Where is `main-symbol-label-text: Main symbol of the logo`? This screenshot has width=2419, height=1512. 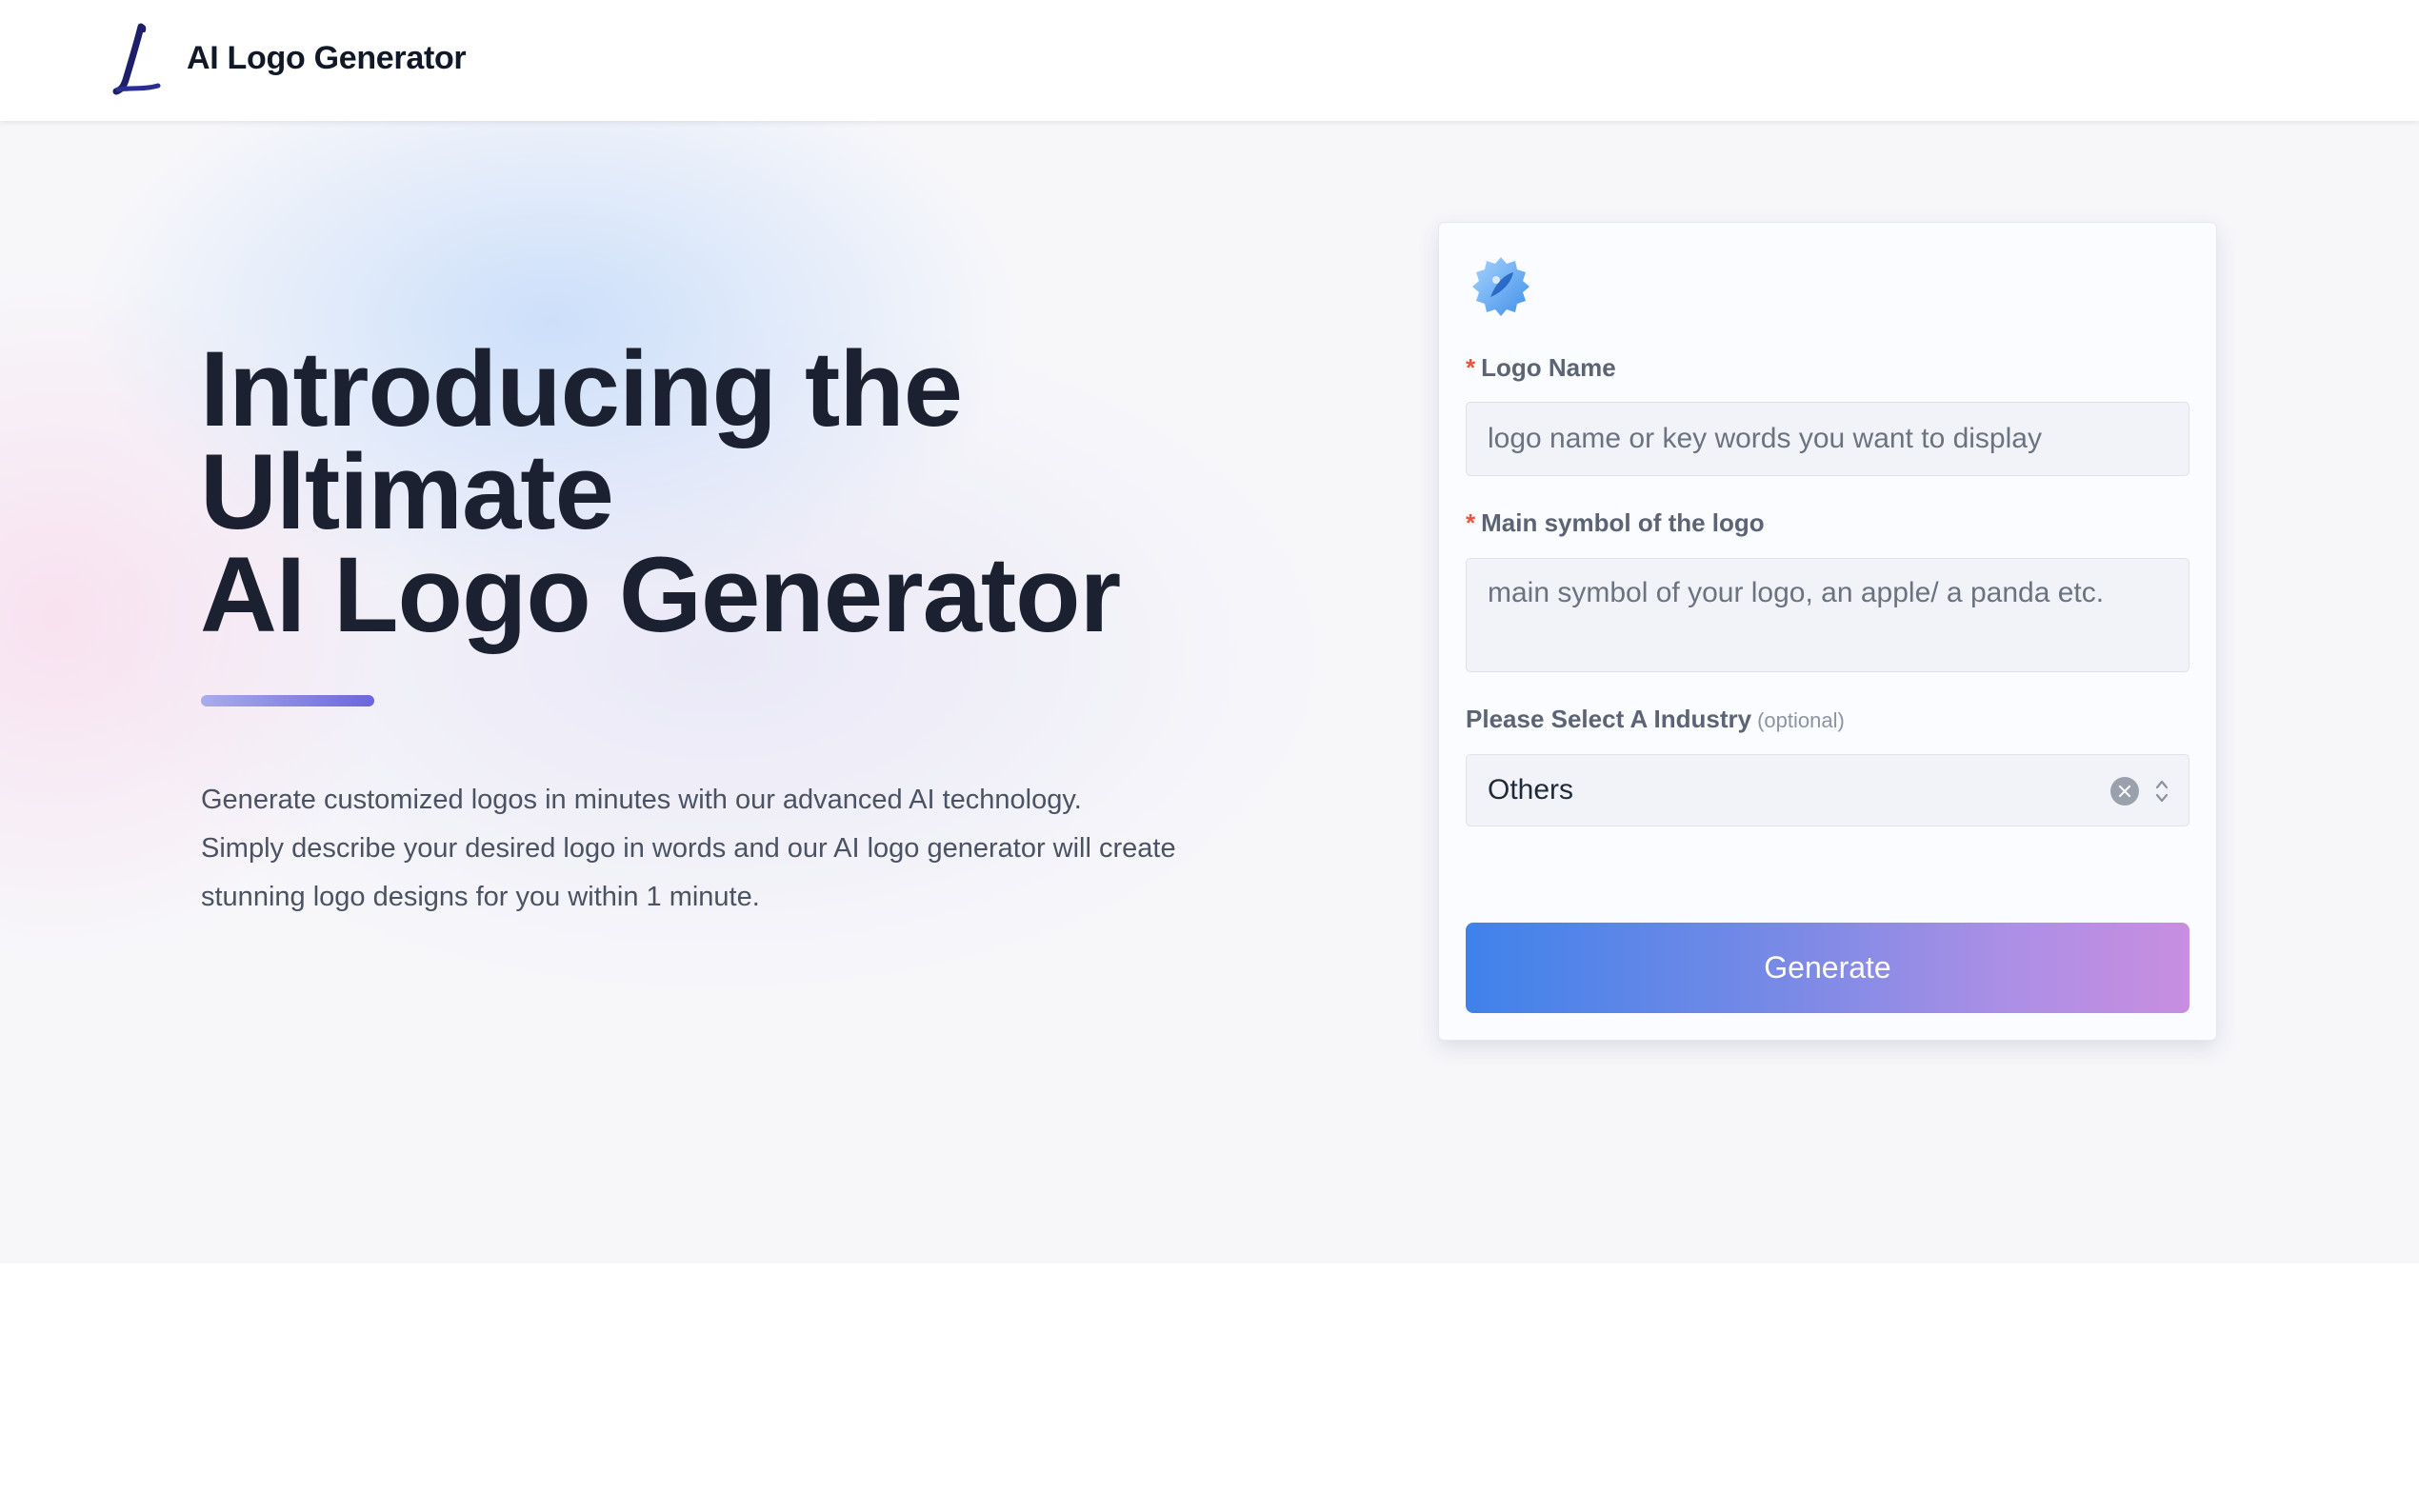
main-symbol-label-text: Main symbol of the logo is located at coordinates (1623, 522).